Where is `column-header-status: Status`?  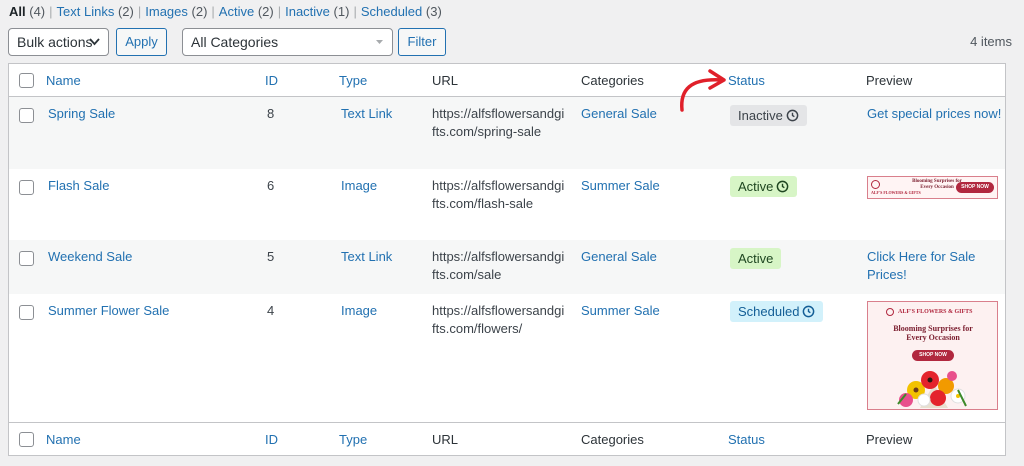
column-header-status: Status is located at coordinates (746, 81).